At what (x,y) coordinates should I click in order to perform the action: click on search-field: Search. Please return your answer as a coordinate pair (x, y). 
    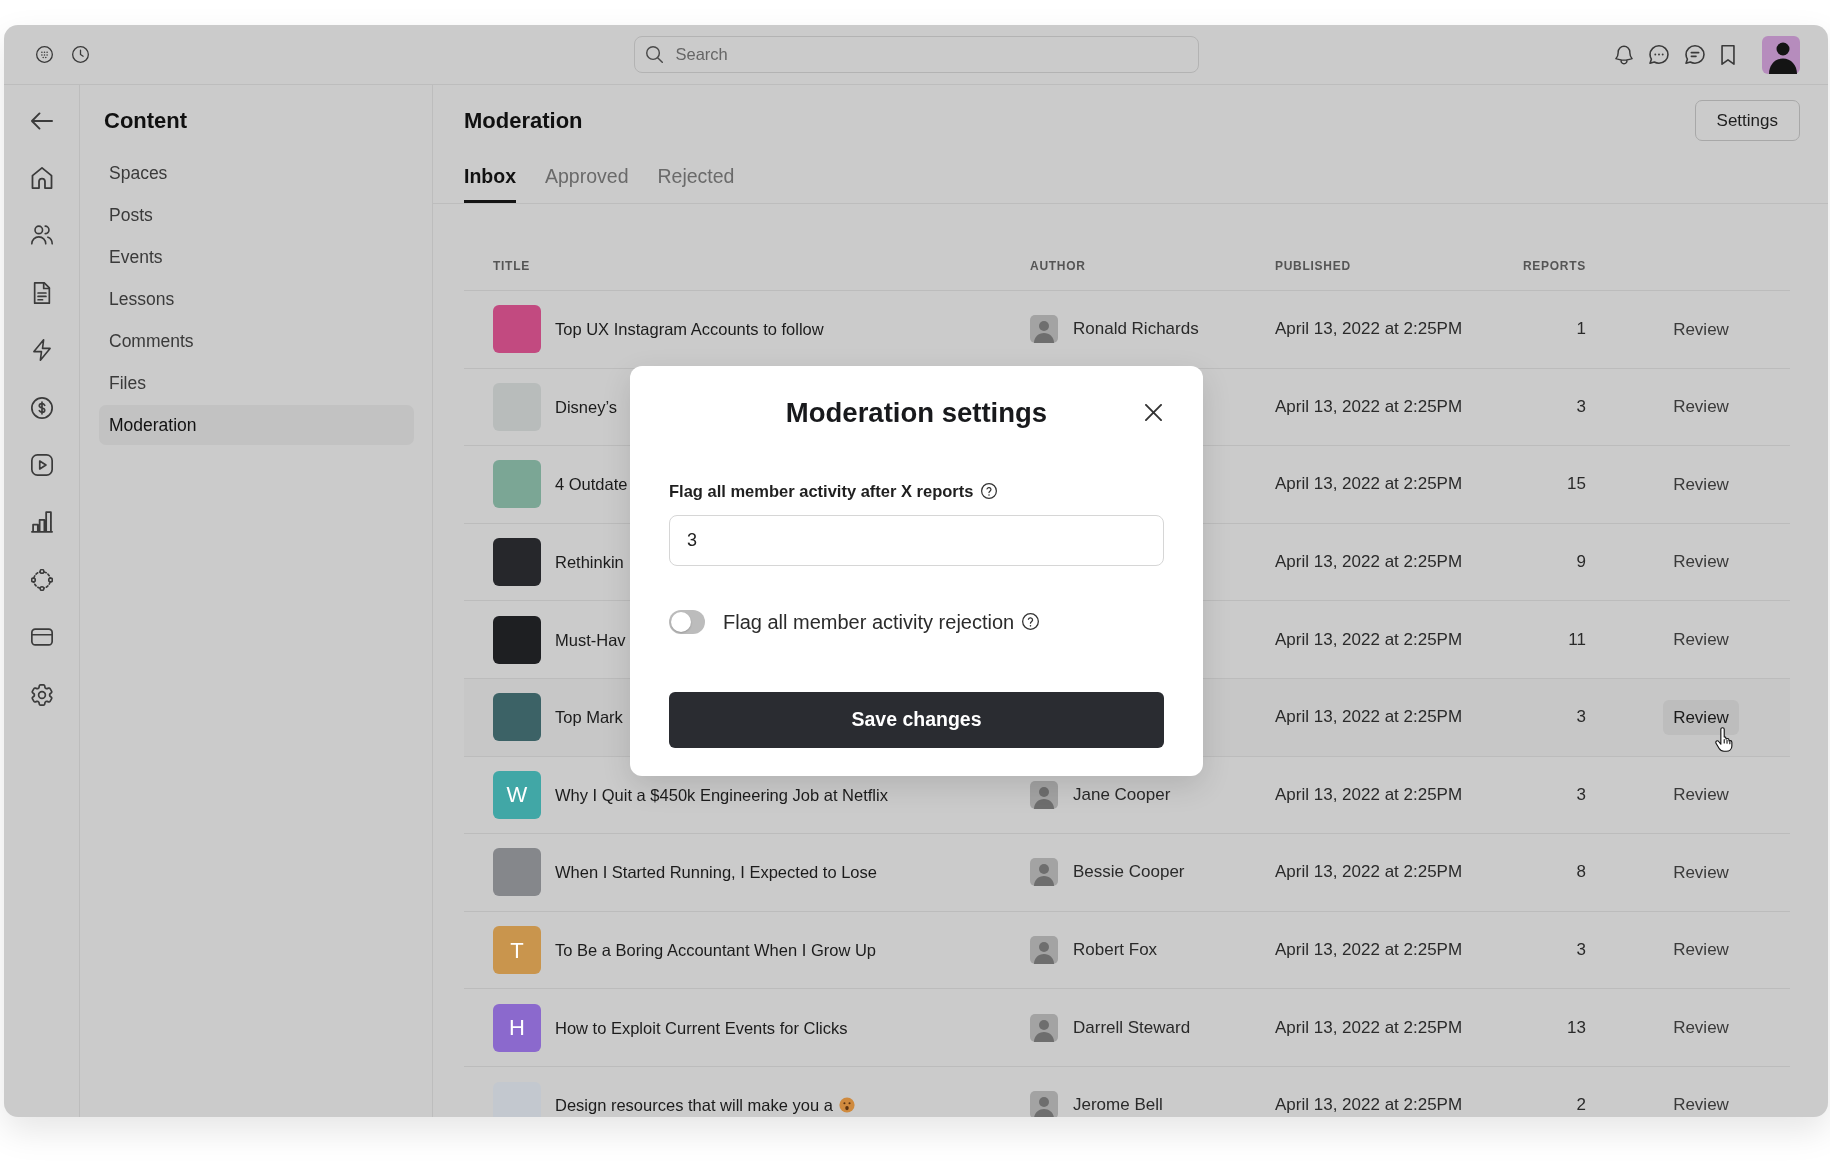
    Looking at the image, I should click on (916, 54).